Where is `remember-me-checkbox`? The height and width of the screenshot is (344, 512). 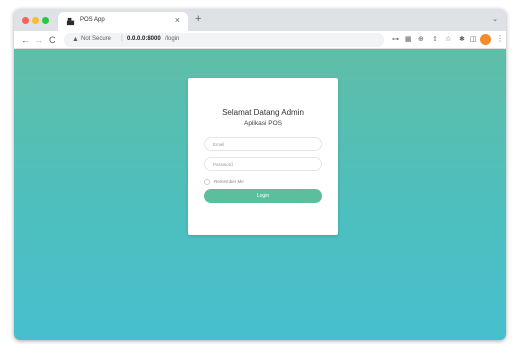 remember-me-checkbox is located at coordinates (207, 182).